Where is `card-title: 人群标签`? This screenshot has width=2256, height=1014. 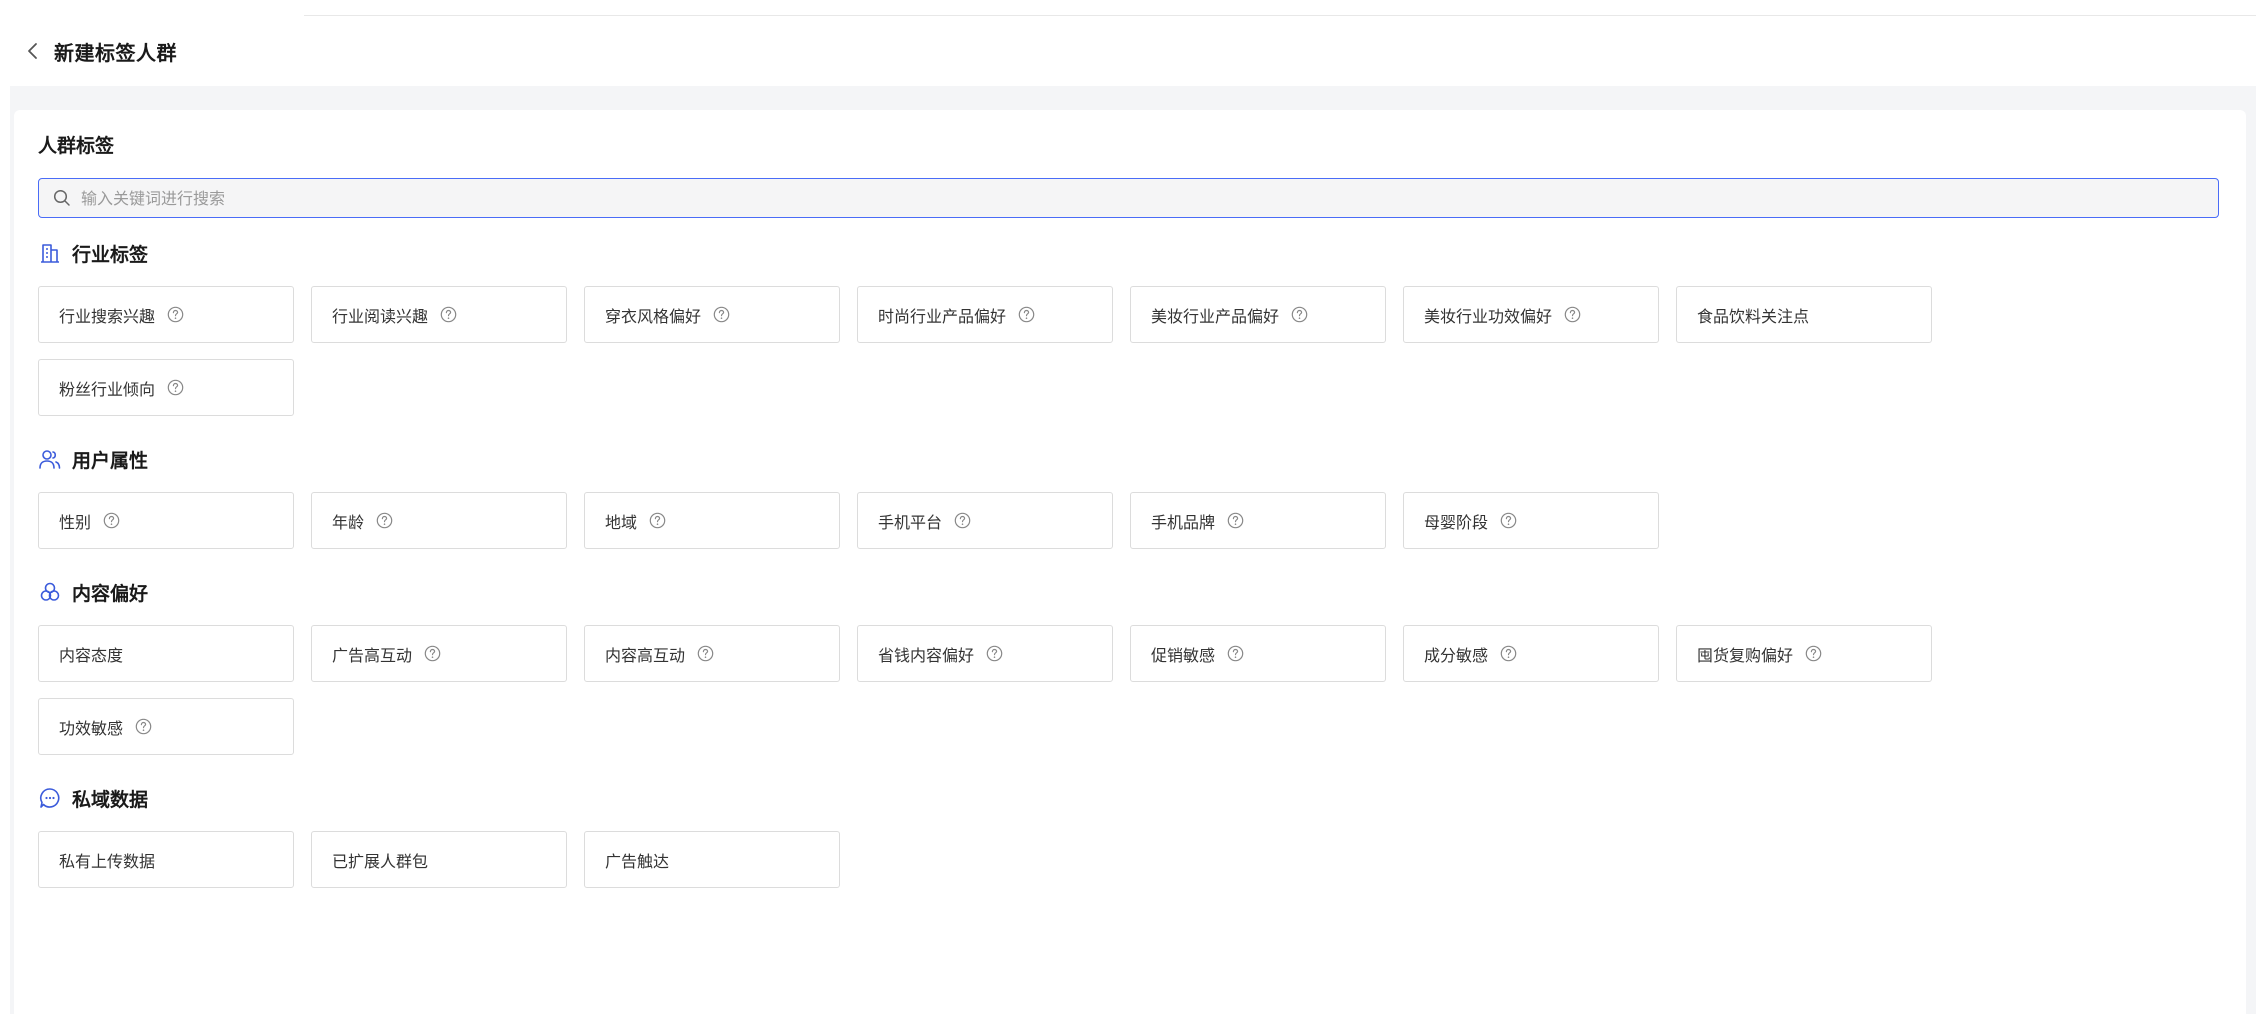 card-title: 人群标签 is located at coordinates (76, 146).